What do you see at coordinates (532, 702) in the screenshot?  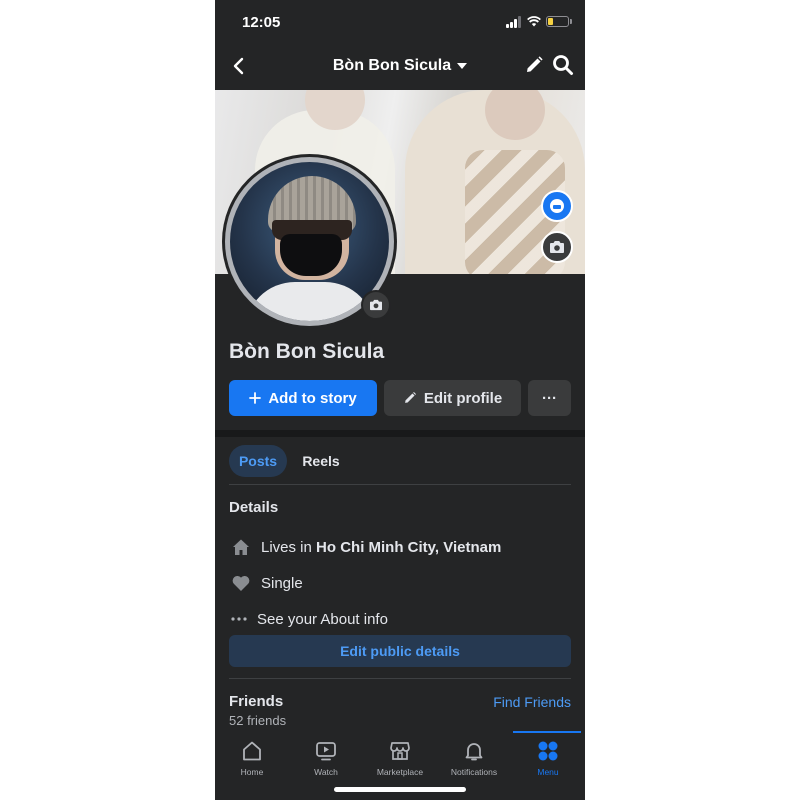 I see `find-friends-link: Find Friends` at bounding box center [532, 702].